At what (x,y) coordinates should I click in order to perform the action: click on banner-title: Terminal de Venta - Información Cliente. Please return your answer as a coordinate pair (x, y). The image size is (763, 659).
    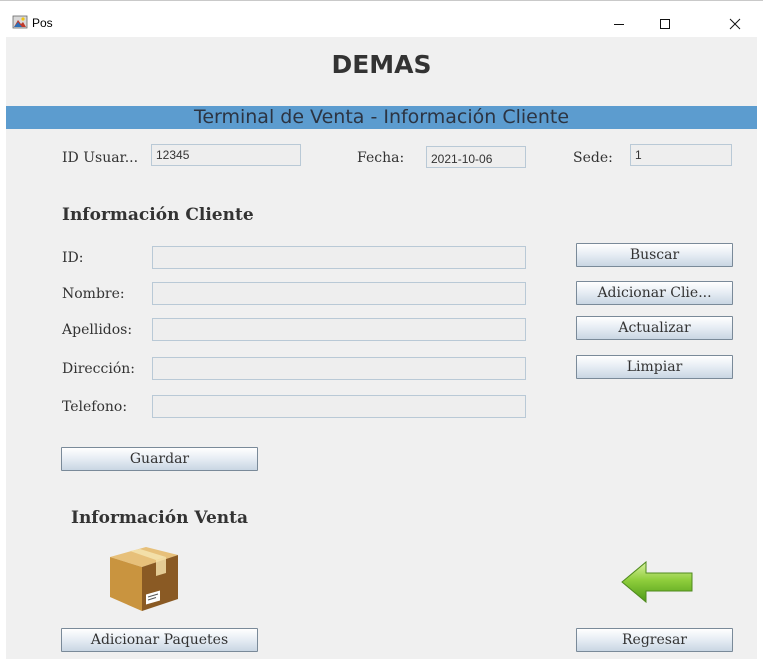
    Looking at the image, I should click on (381, 117).